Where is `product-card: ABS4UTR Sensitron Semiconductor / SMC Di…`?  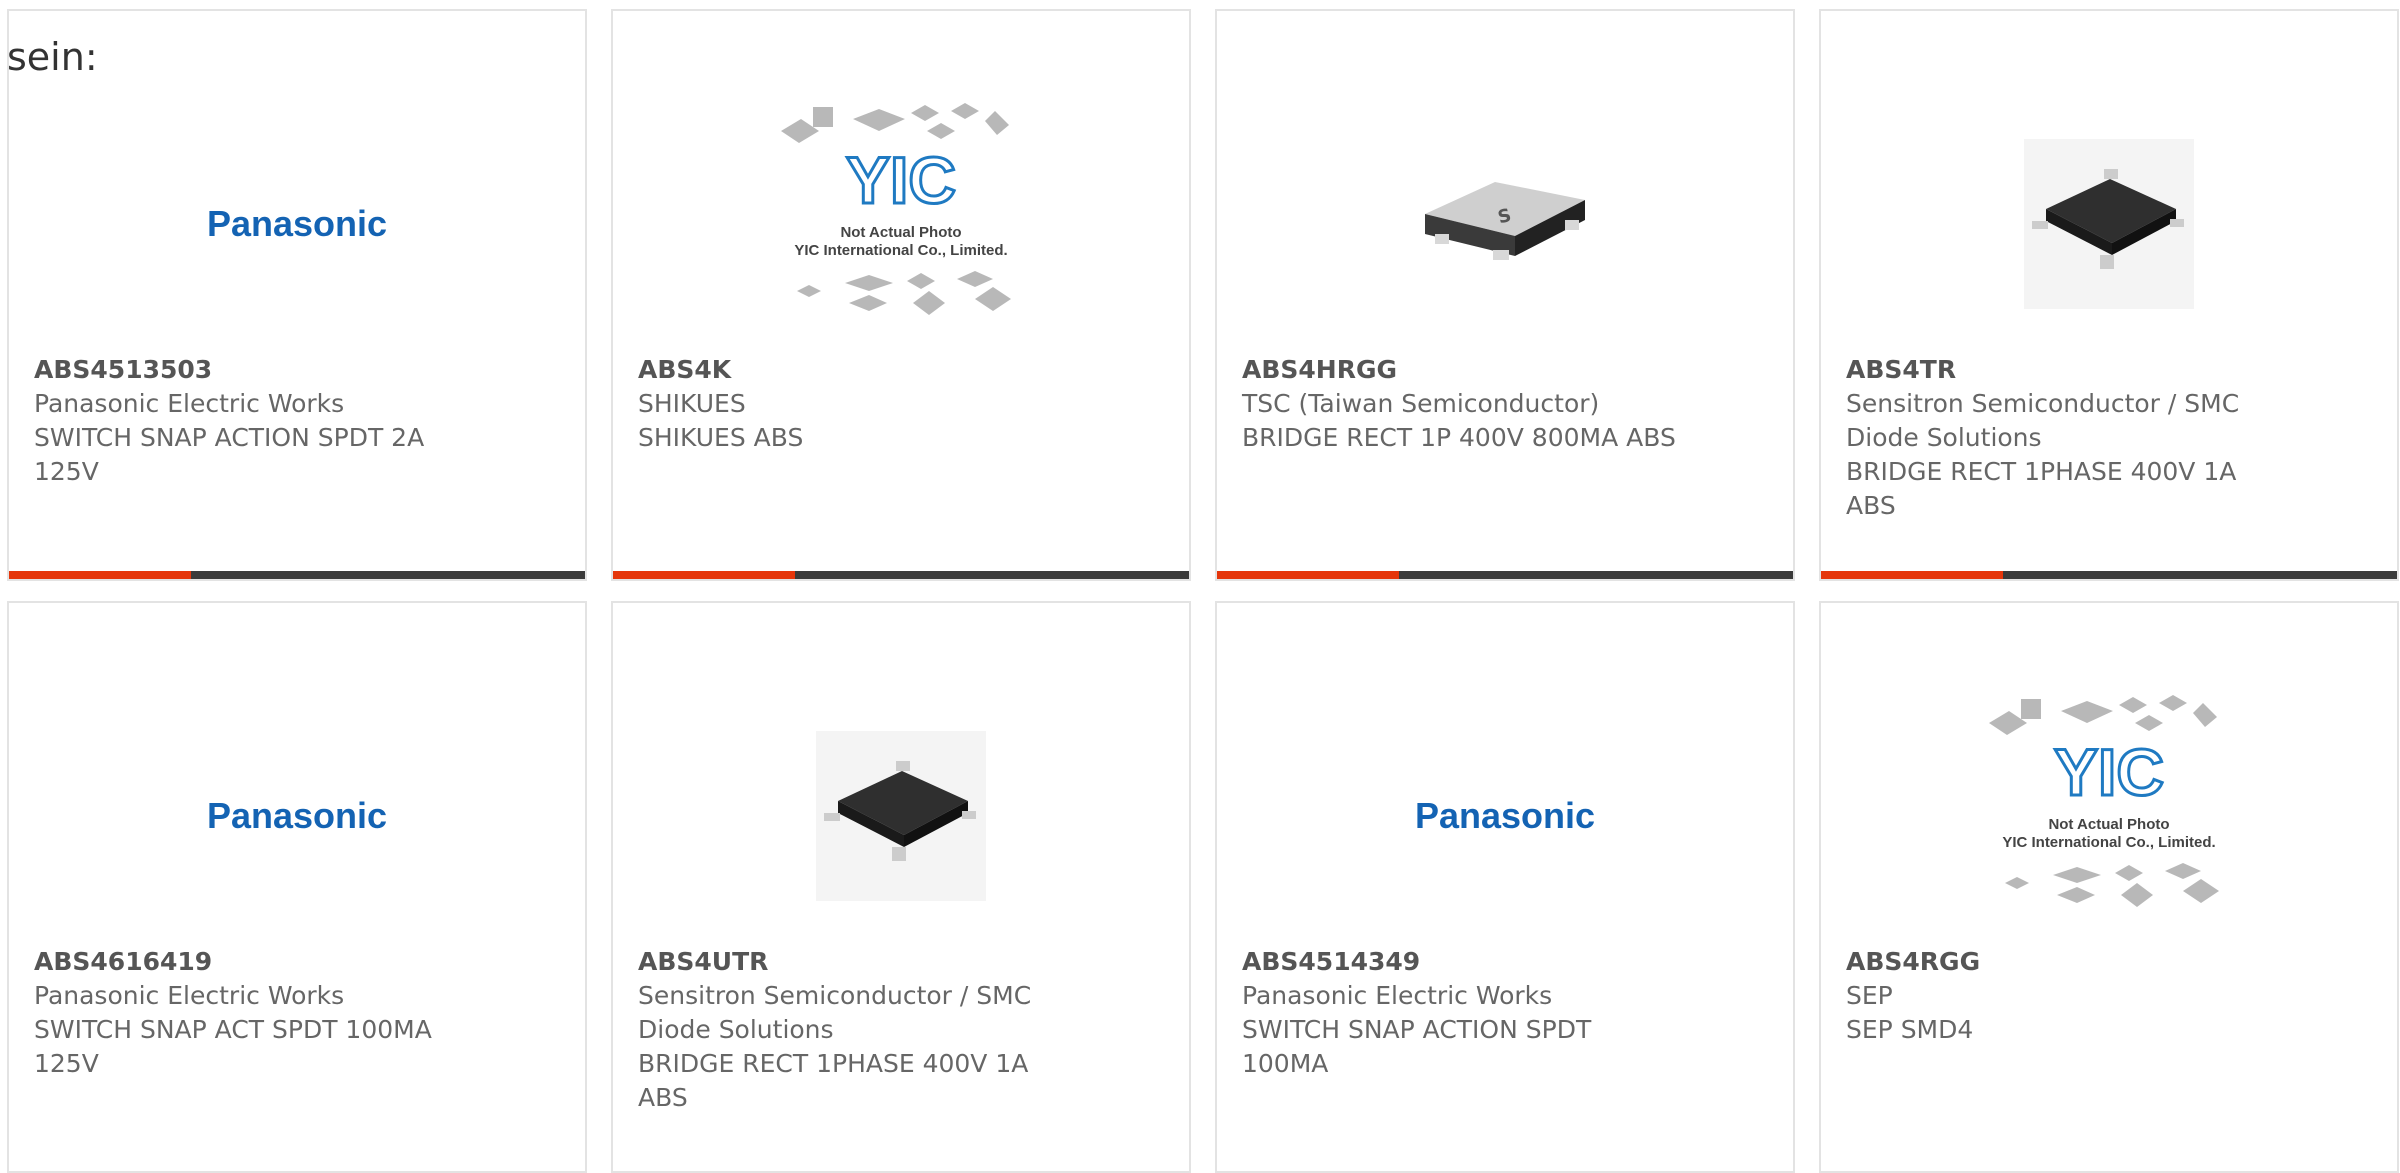
product-card: ABS4UTR Sensitron Semiconductor / SMC Di… is located at coordinates (901, 887).